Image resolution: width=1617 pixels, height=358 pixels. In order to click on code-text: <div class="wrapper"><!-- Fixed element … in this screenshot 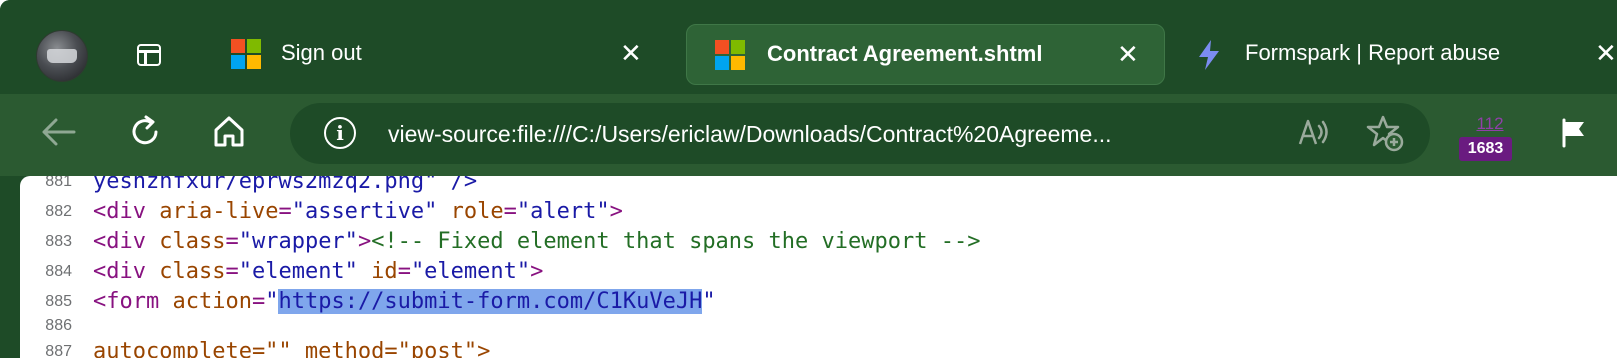, I will do `click(537, 241)`.